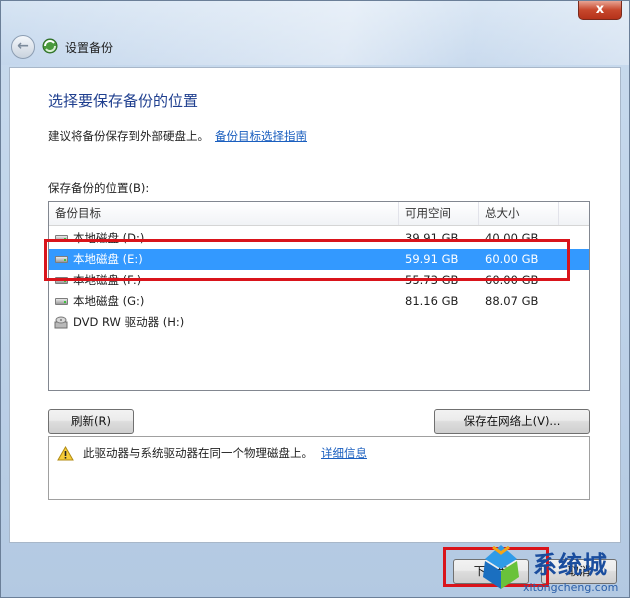  I want to click on back-arrow-icon: ←, so click(23, 46).